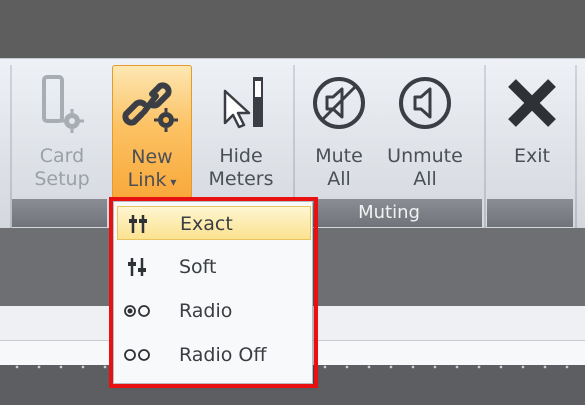 The width and height of the screenshot is (585, 405). Describe the element at coordinates (62, 156) in the screenshot. I see `card-setup-label-line1: Card` at that location.